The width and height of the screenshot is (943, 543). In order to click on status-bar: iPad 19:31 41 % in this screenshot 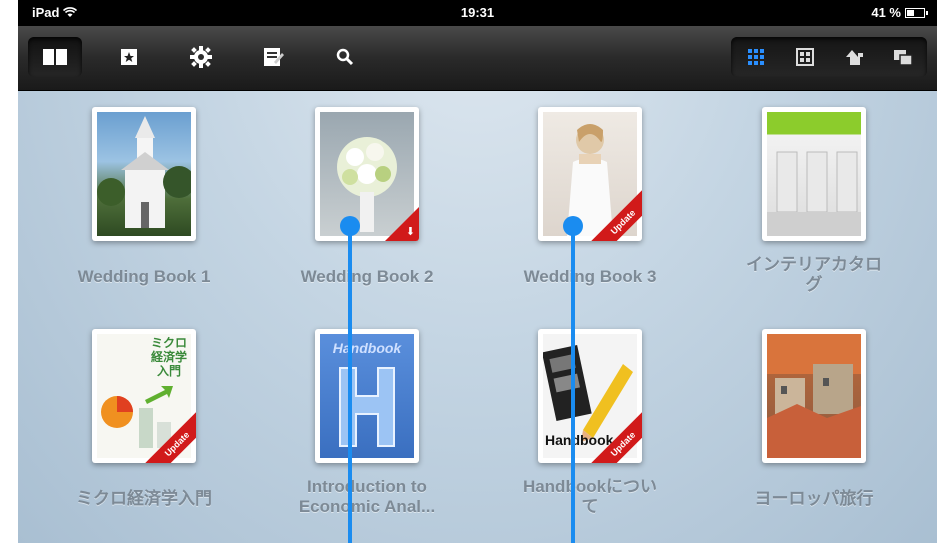, I will do `click(477, 13)`.